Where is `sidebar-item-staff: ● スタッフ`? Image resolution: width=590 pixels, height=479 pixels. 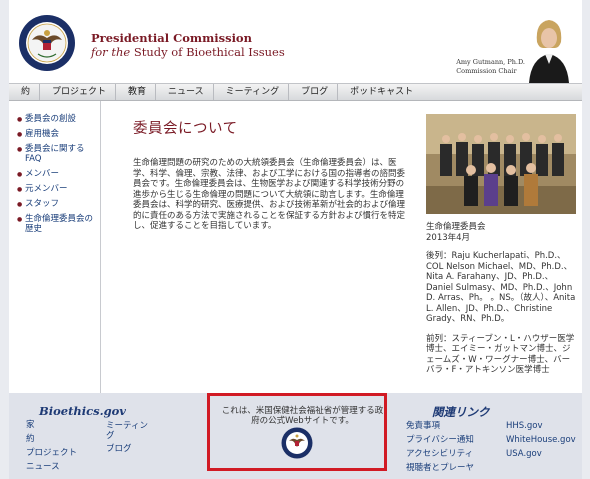
sidebar-item-staff: ● スタッフ is located at coordinates (54, 204).